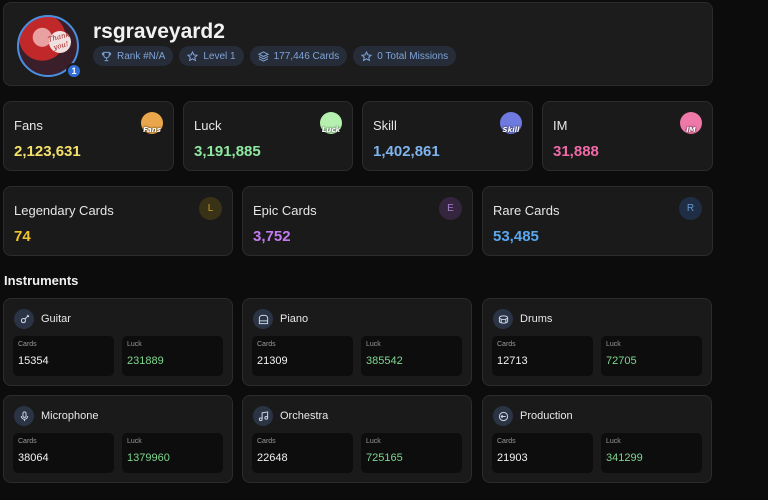 Image resolution: width=768 pixels, height=500 pixels. I want to click on cards-value: 21309, so click(272, 361).